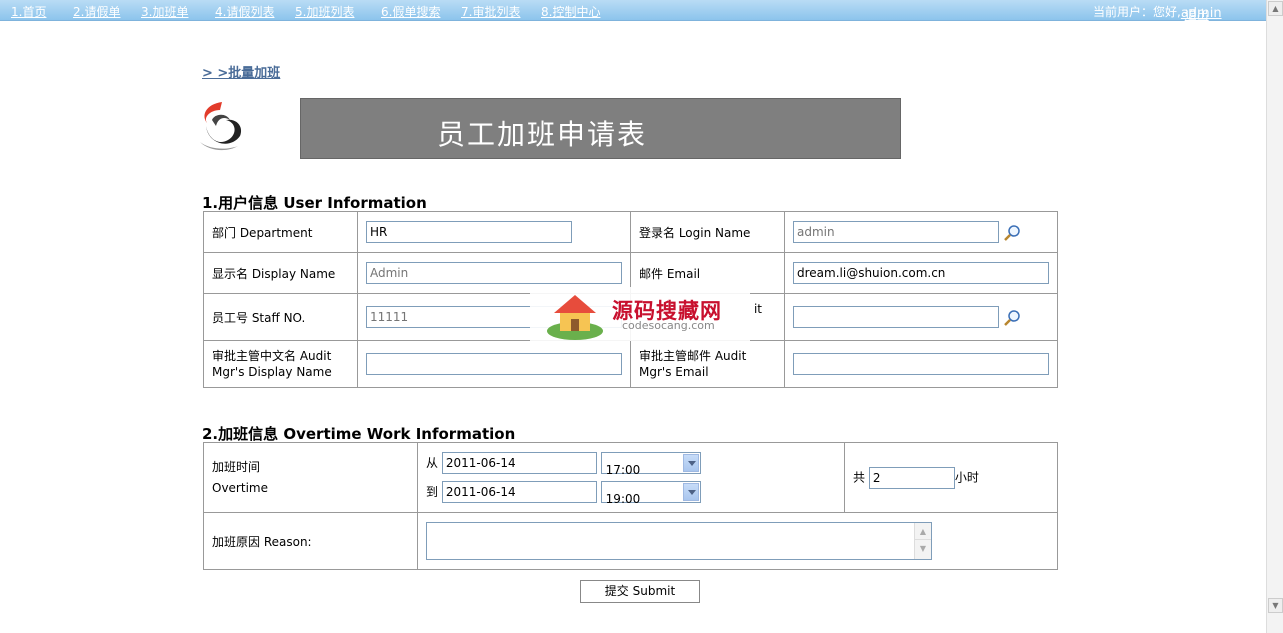 The image size is (1283, 633). I want to click on to-date-input, so click(519, 492).